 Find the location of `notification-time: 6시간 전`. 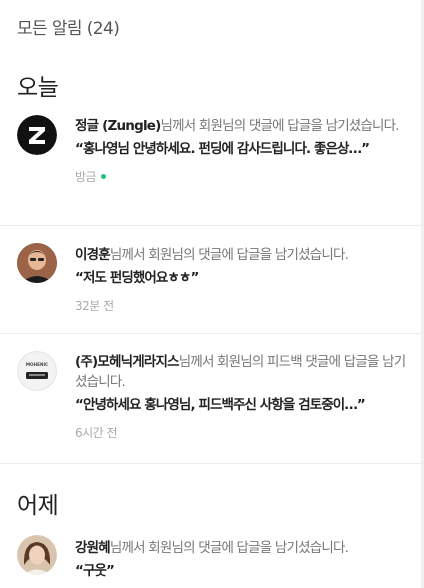

notification-time: 6시간 전 is located at coordinates (96, 433).